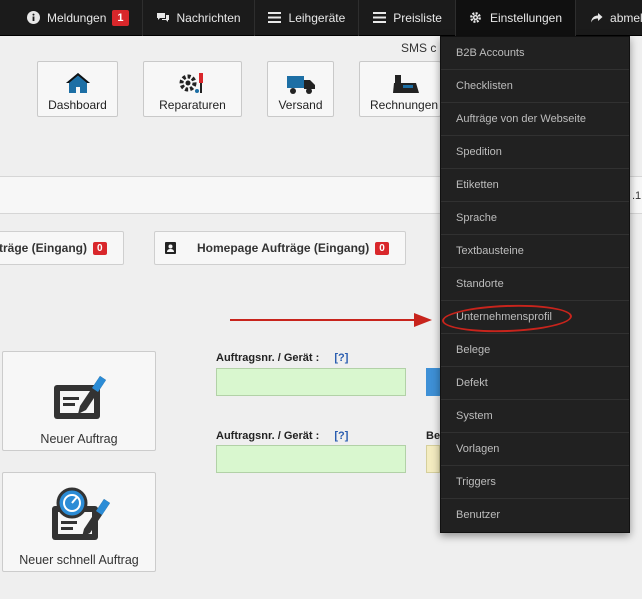 This screenshot has width=642, height=599. Describe the element at coordinates (208, 17) in the screenshot. I see `nav-nachrichten-label: Nachrichten` at that location.